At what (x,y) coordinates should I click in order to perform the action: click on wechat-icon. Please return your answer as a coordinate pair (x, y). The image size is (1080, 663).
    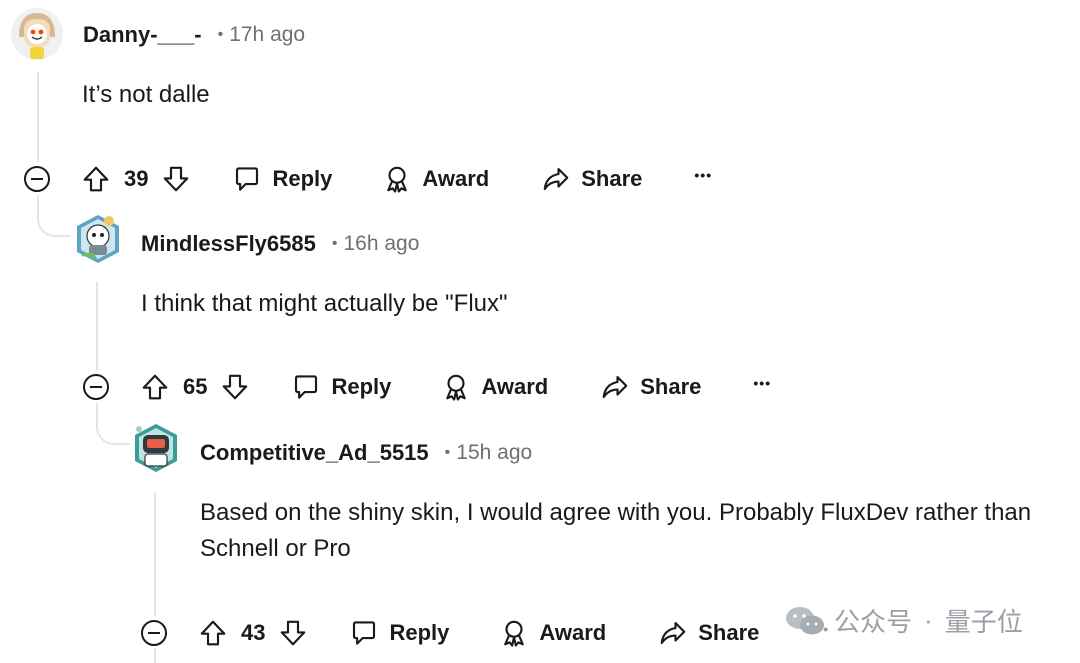
    Looking at the image, I should click on (805, 620).